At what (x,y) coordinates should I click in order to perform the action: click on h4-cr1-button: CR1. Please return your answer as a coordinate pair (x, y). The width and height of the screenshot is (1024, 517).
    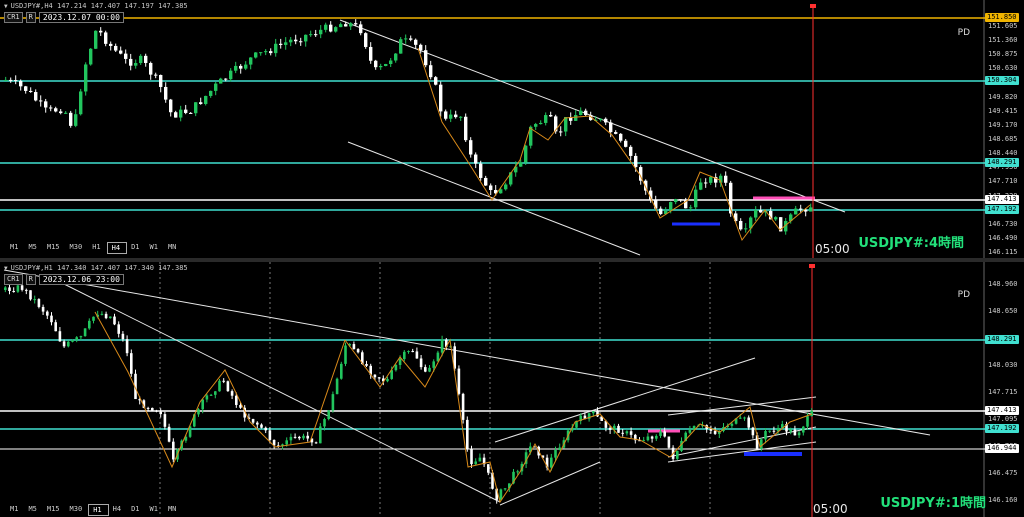
    Looking at the image, I should click on (13, 17).